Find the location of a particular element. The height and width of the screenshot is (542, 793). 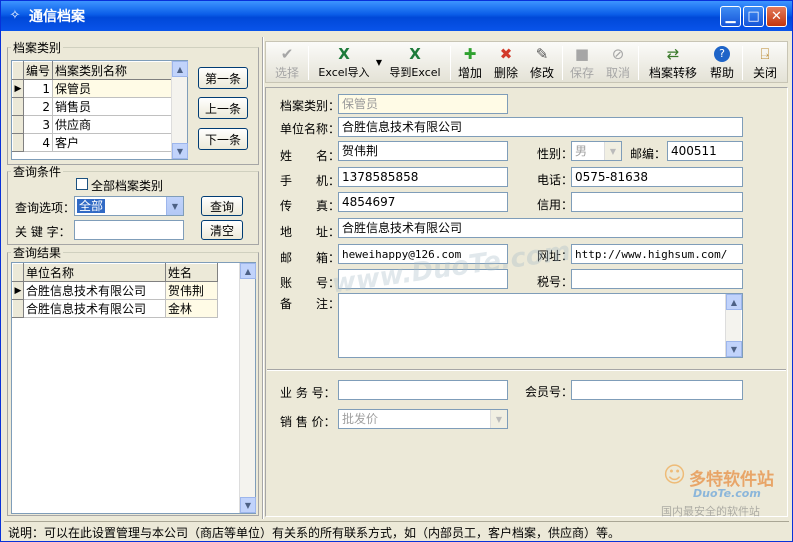

member-no-label: 会员号： is located at coordinates (549, 392).